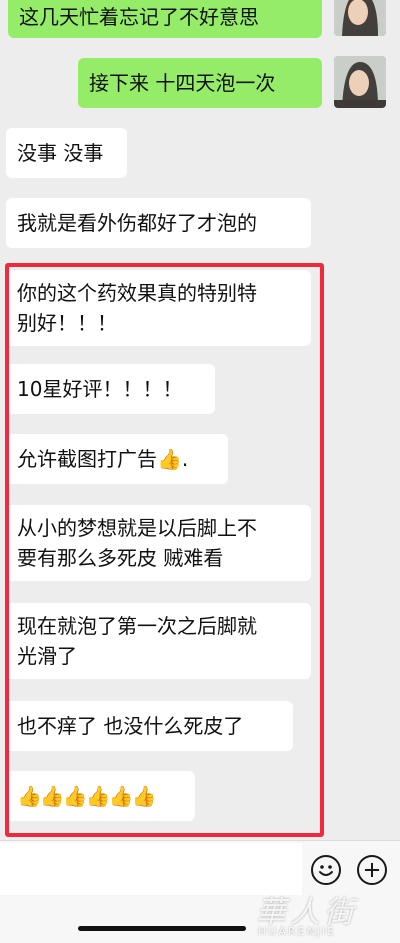  I want to click on message-incoming: 没事 没事, so click(66, 153).